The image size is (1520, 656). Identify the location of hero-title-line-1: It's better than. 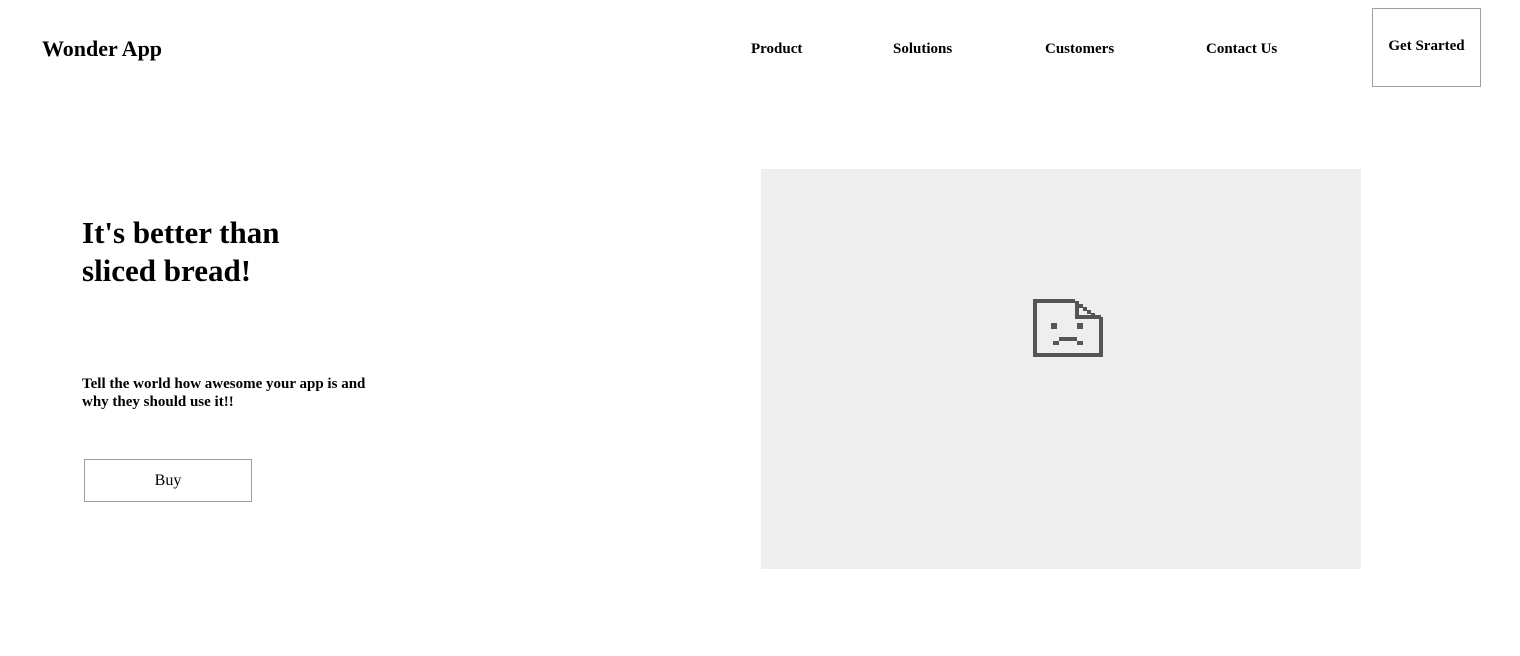
(181, 232).